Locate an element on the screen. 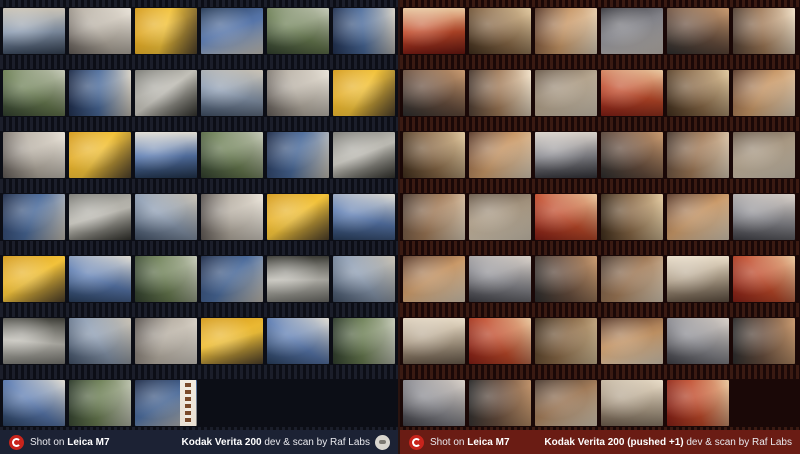  film-stock-right: Kodak Verita 200 (pushed +1) is located at coordinates (614, 442).